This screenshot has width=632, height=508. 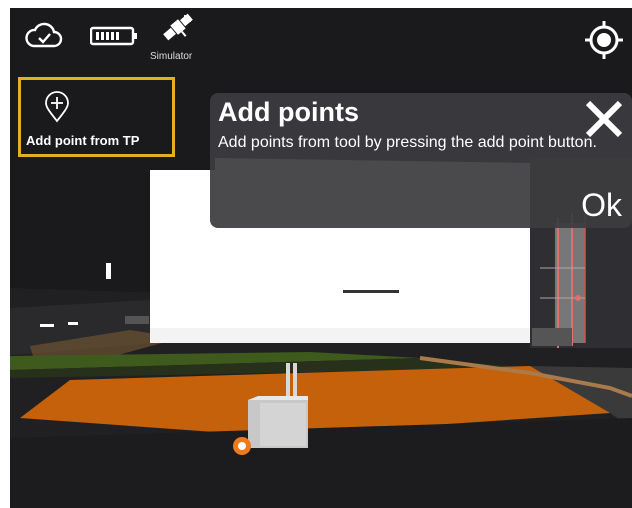 I want to click on add-point-from-tp-button: Add point from TP, so click(x=96, y=117).